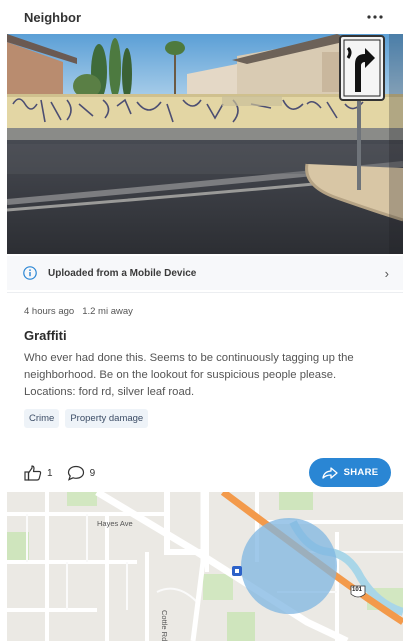 This screenshot has height=641, width=403. Describe the element at coordinates (205, 292) in the screenshot. I see `divider` at that location.